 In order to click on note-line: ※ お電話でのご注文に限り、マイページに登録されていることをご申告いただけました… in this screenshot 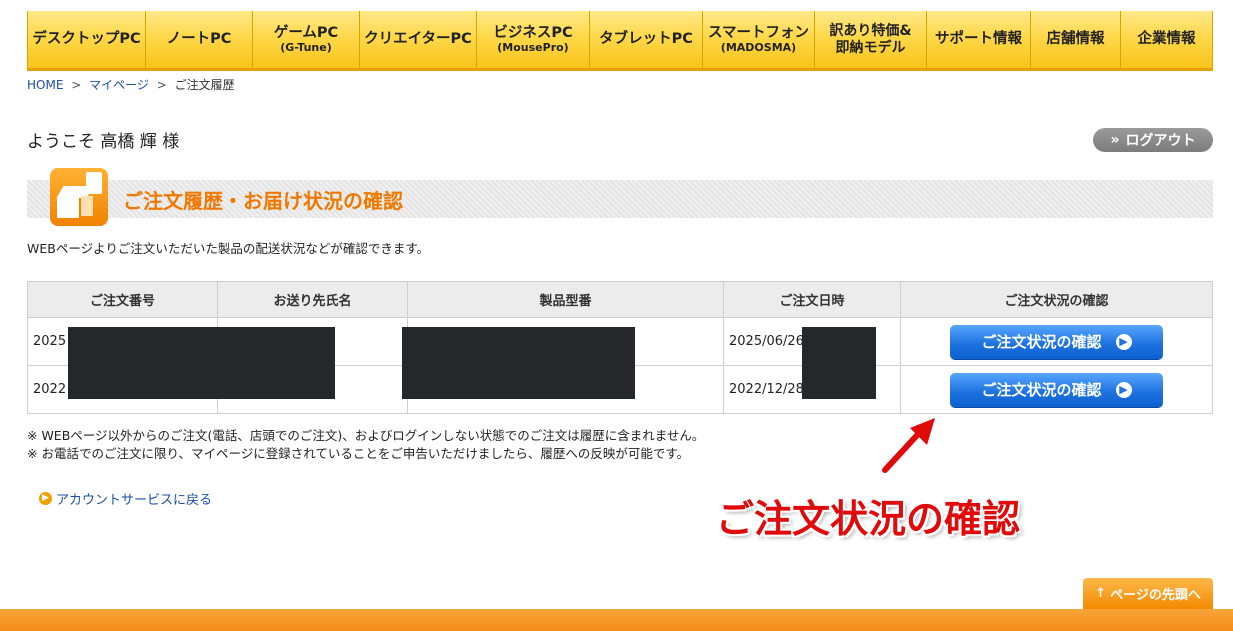, I will do `click(358, 453)`.